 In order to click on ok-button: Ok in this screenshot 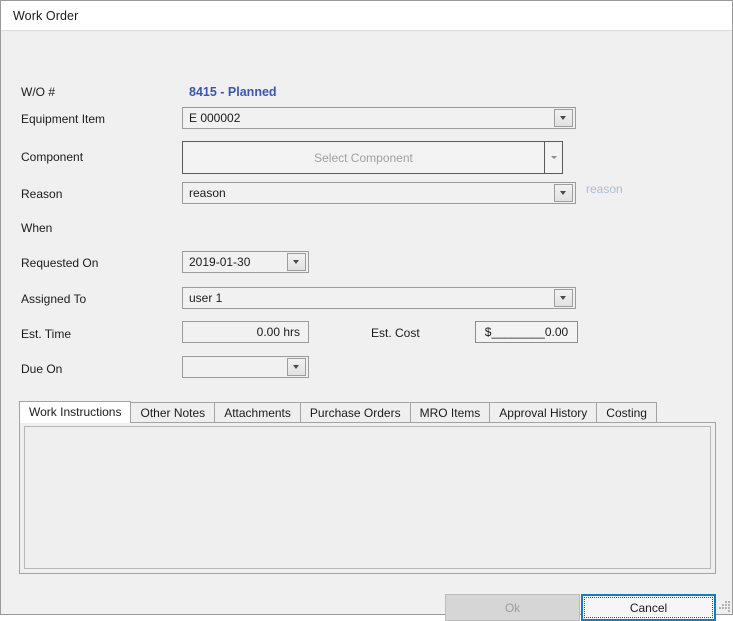, I will do `click(512, 607)`.